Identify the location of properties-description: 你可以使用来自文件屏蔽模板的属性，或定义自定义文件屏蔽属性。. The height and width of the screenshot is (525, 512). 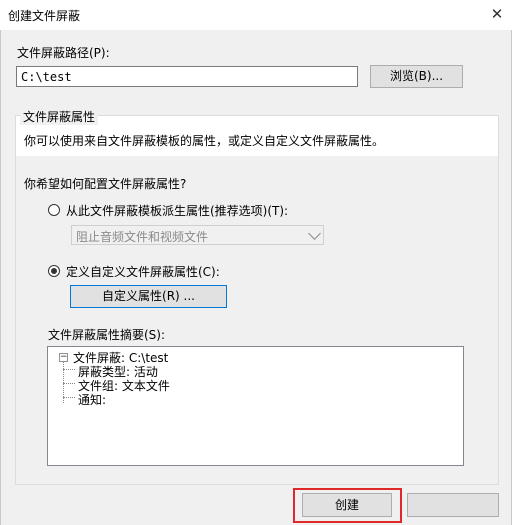
(204, 141).